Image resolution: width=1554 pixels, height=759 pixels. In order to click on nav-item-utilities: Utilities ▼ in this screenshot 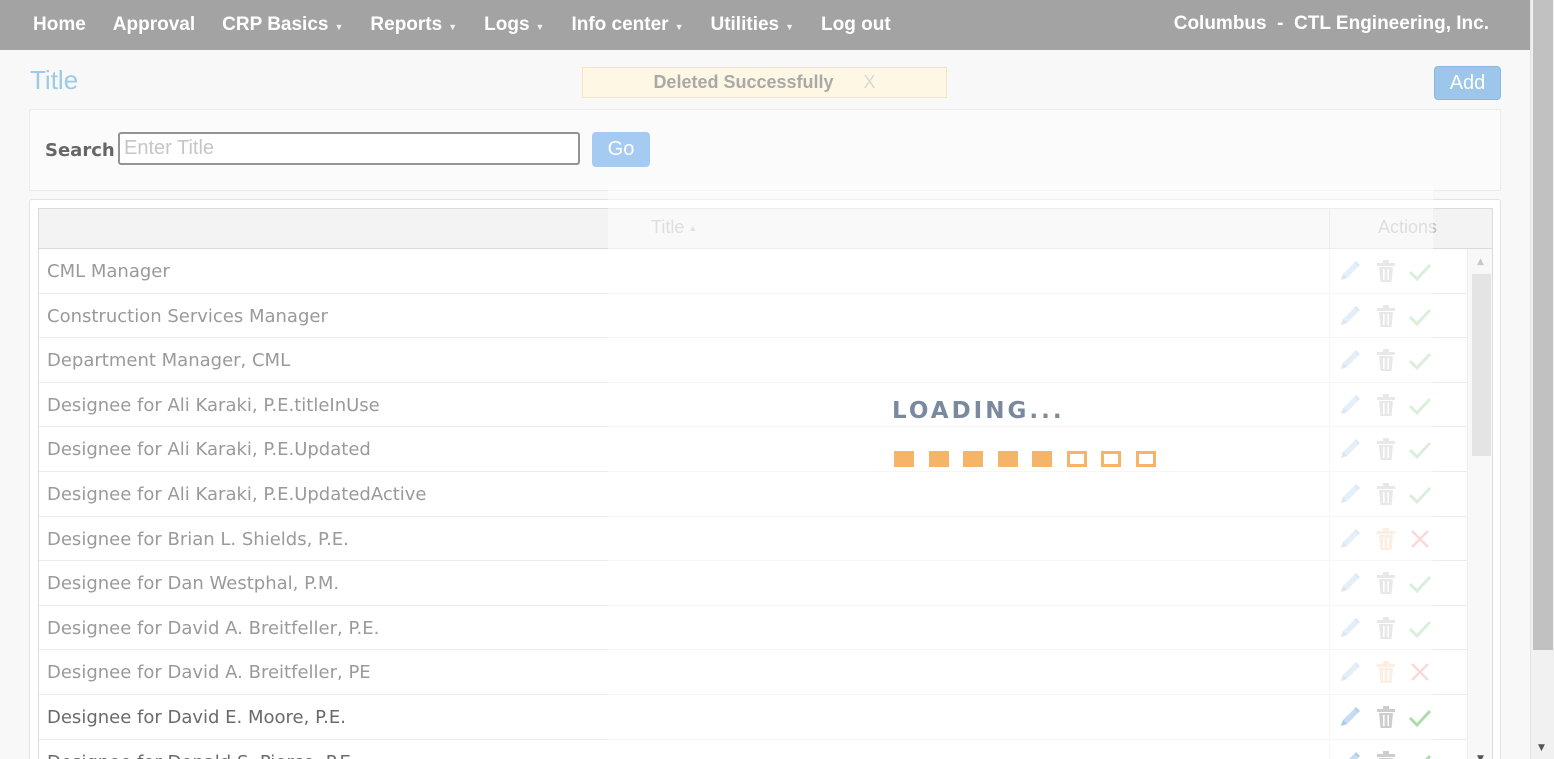, I will do `click(752, 25)`.